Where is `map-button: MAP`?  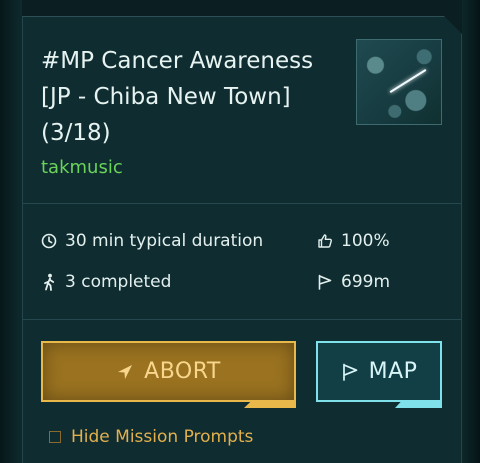 map-button: MAP is located at coordinates (379, 371).